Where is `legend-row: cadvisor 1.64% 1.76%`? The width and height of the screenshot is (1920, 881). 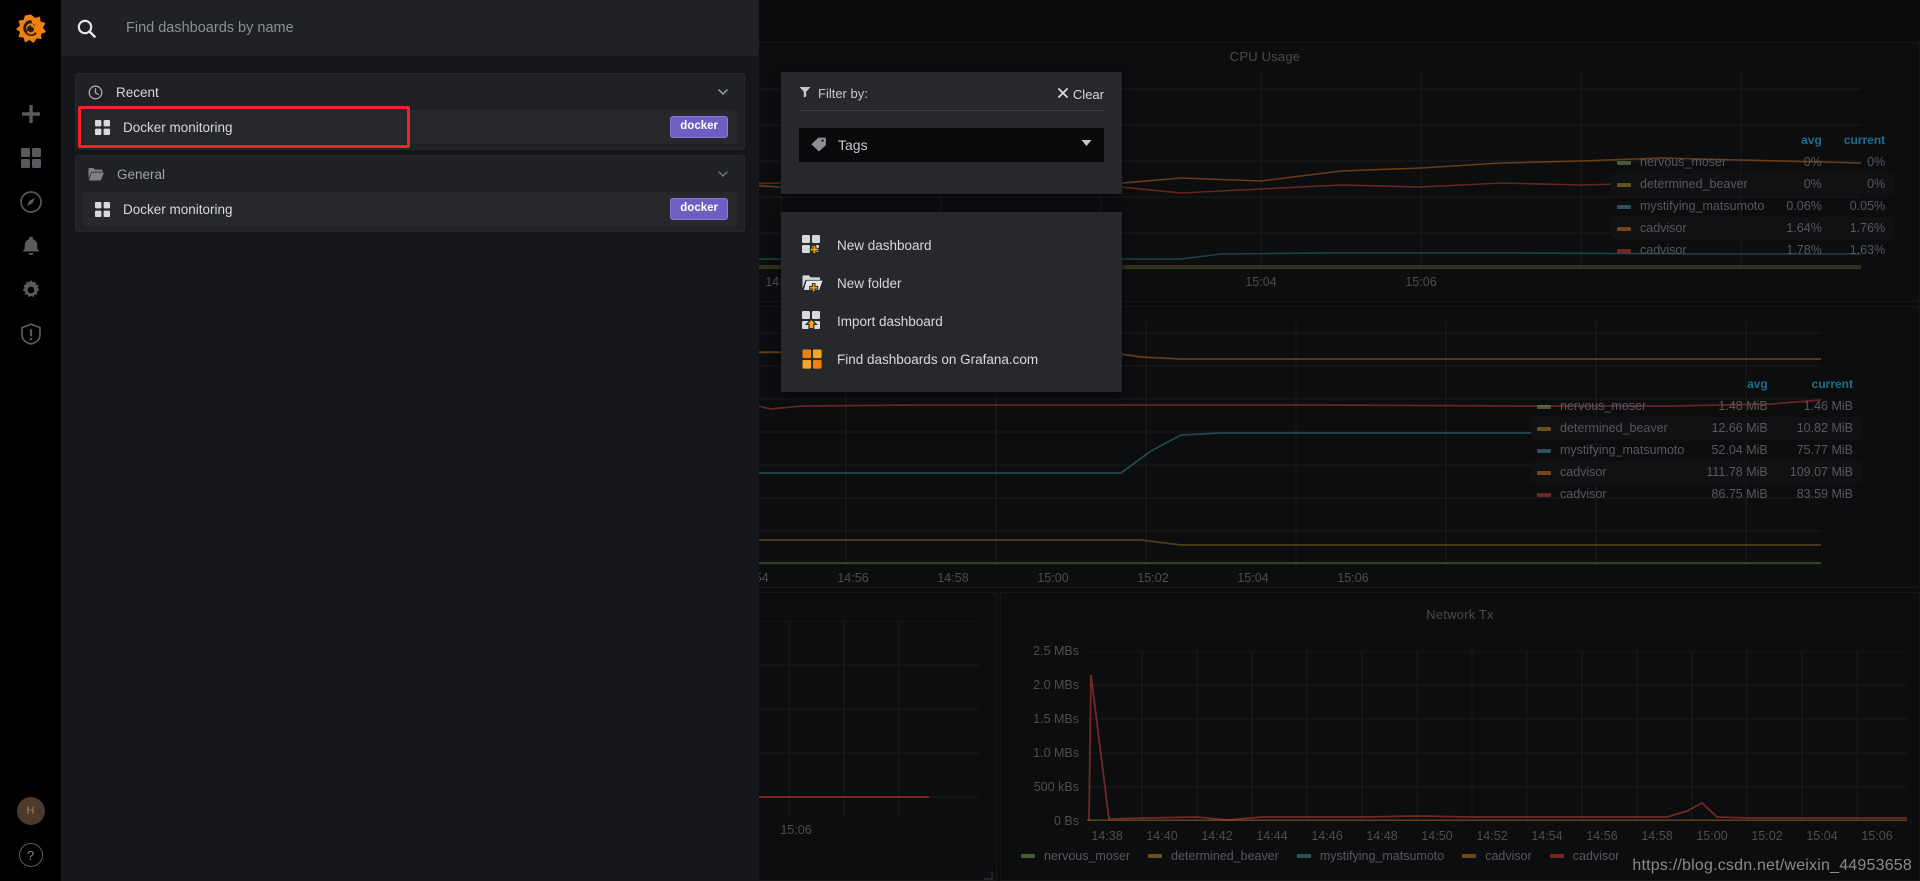 legend-row: cadvisor 1.64% 1.76% is located at coordinates (1752, 228).